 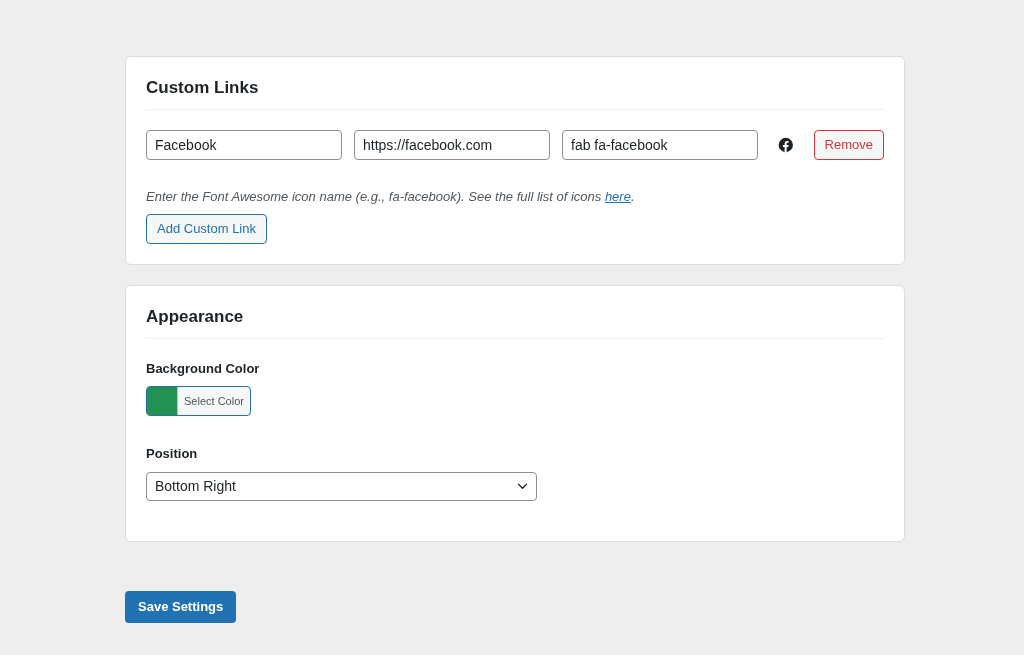 What do you see at coordinates (617, 196) in the screenshot?
I see `here-link: here` at bounding box center [617, 196].